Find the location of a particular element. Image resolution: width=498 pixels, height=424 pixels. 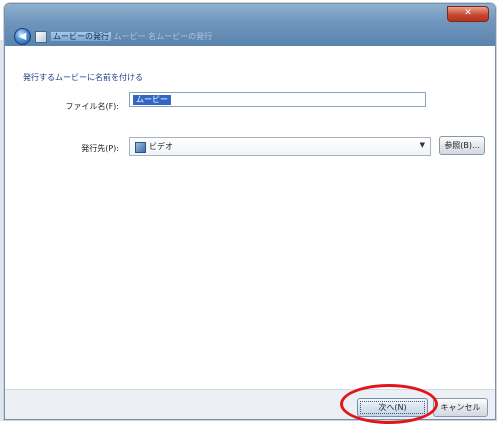

movie-maker-icon is located at coordinates (41, 37).